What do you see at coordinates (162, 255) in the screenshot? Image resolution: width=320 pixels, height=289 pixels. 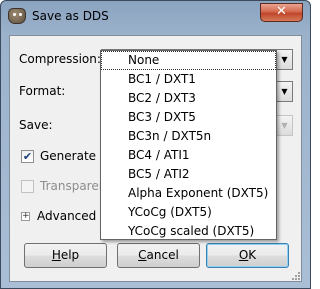 I see `cancel-label-rest: ancel` at bounding box center [162, 255].